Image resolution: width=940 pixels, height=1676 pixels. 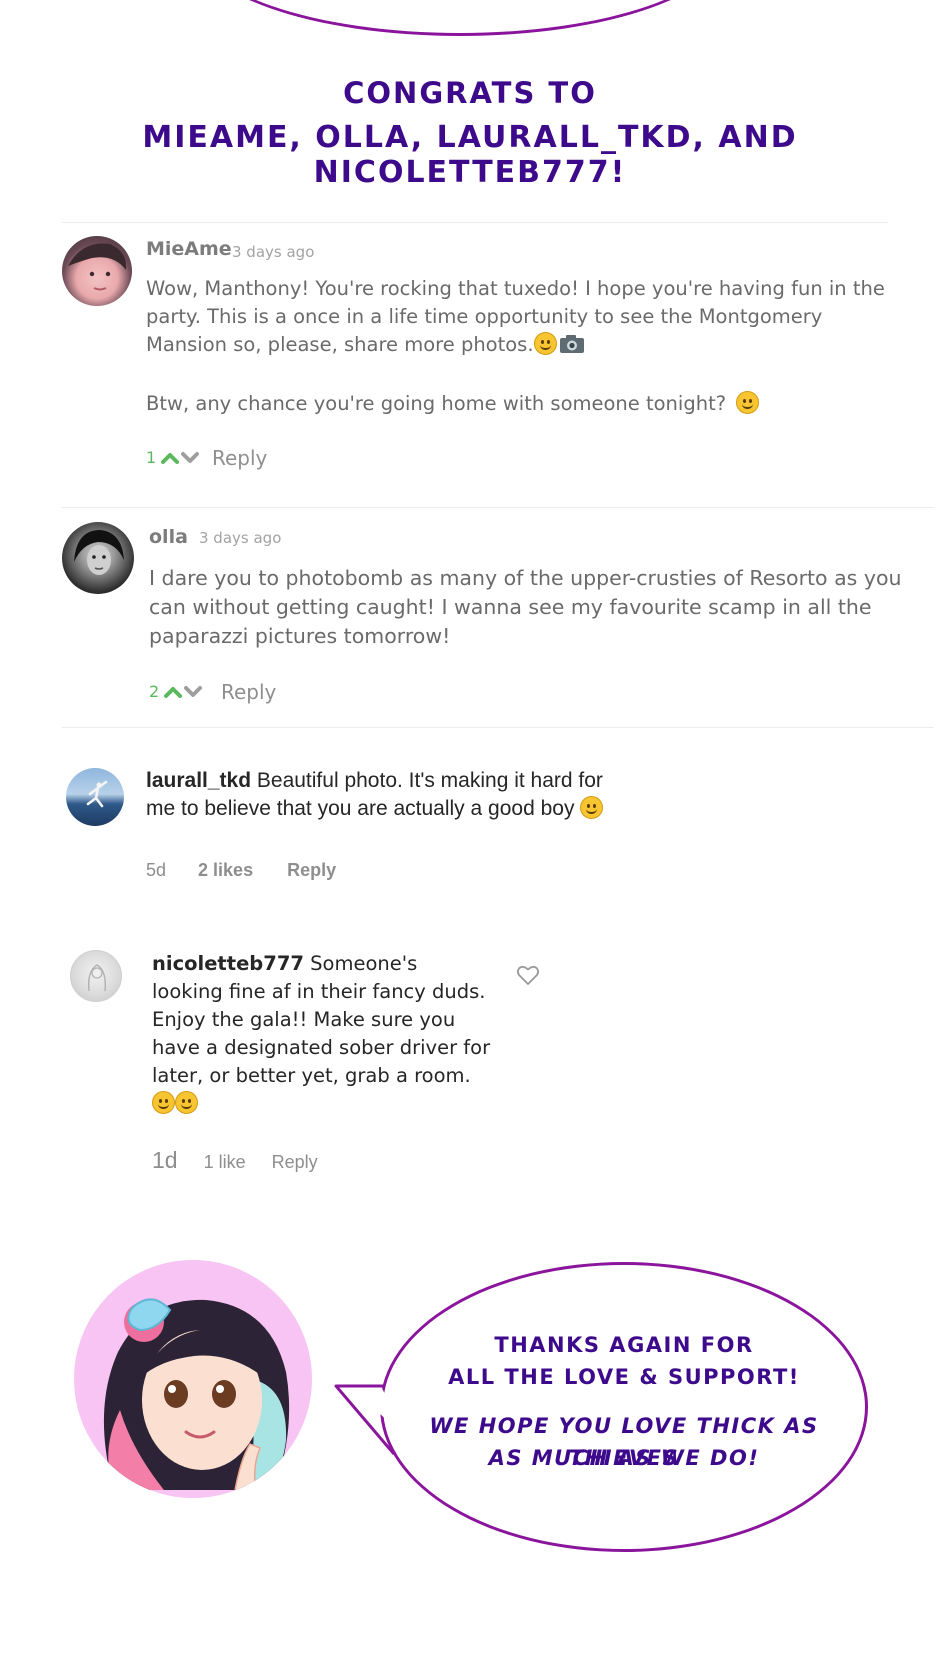 I want to click on emoji-smirk-icon, so click(x=186, y=1102).